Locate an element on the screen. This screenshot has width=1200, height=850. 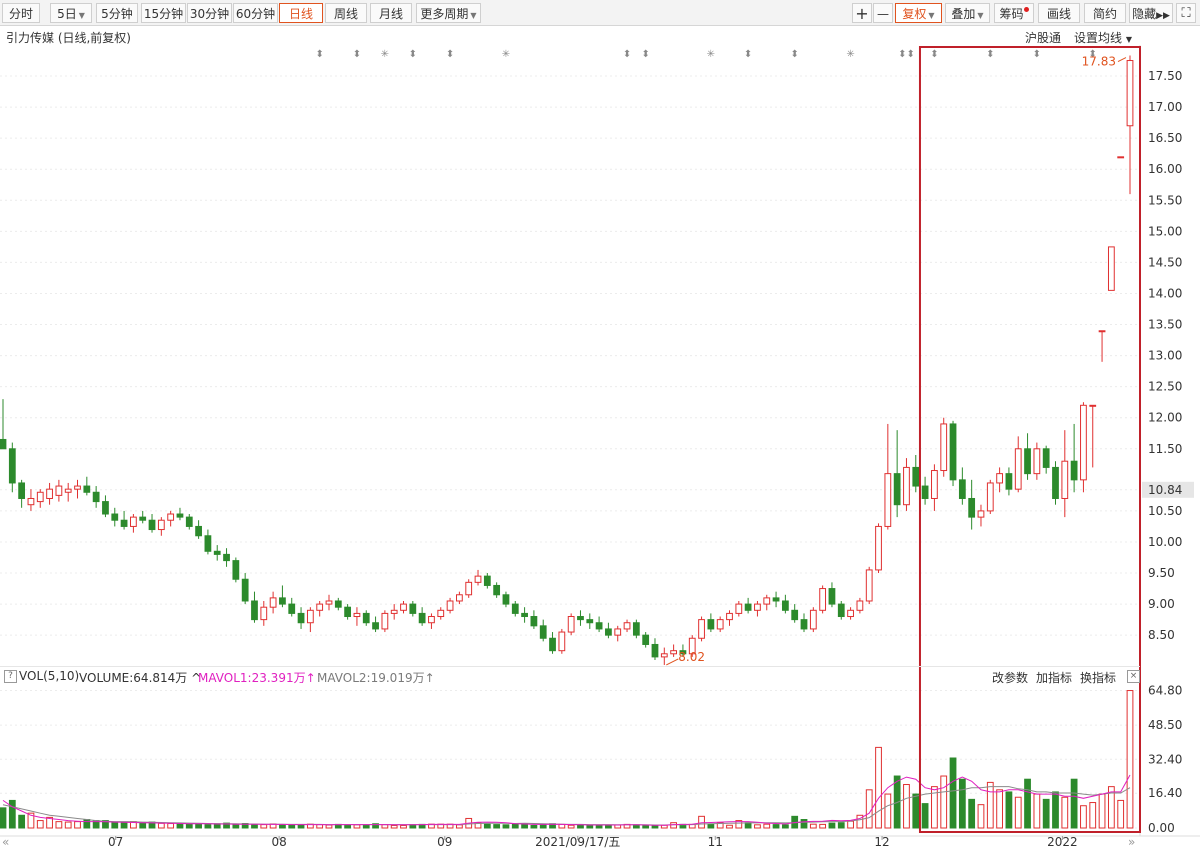
price-tick-label: 8.50 is located at coordinates (1161, 635).